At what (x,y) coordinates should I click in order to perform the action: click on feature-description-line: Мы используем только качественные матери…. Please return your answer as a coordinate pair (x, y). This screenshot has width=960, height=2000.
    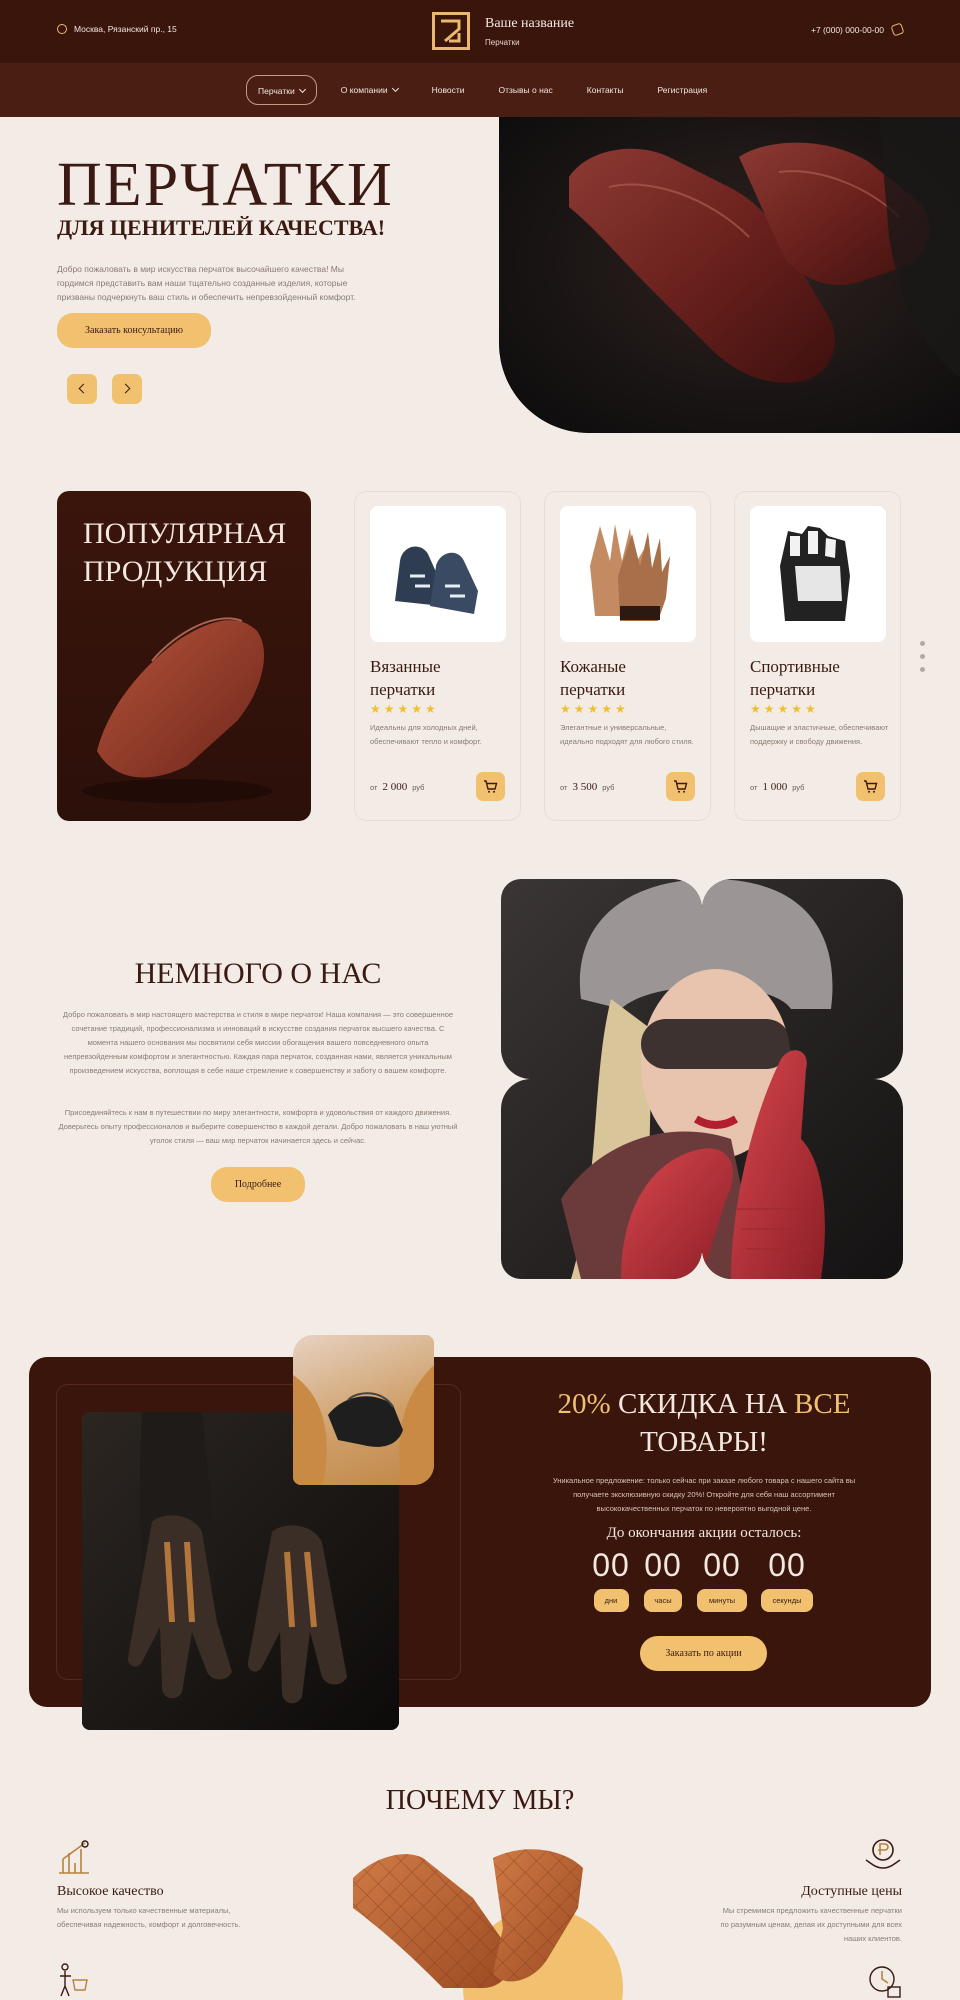
    Looking at the image, I should click on (144, 1910).